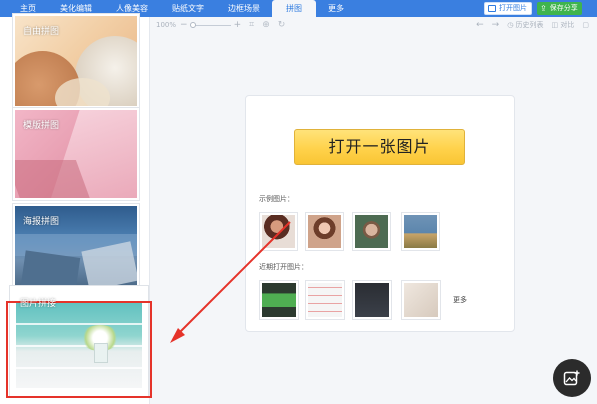 This screenshot has width=597, height=404. Describe the element at coordinates (513, 8) in the screenshot. I see `open-image-label: 打开图片` at that location.